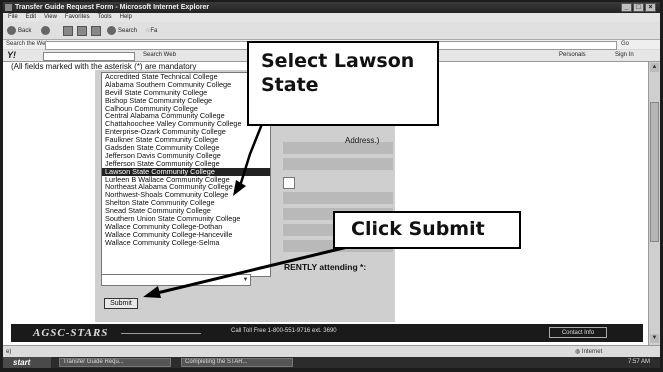 The height and width of the screenshot is (372, 663). I want to click on home-button, so click(96, 31).